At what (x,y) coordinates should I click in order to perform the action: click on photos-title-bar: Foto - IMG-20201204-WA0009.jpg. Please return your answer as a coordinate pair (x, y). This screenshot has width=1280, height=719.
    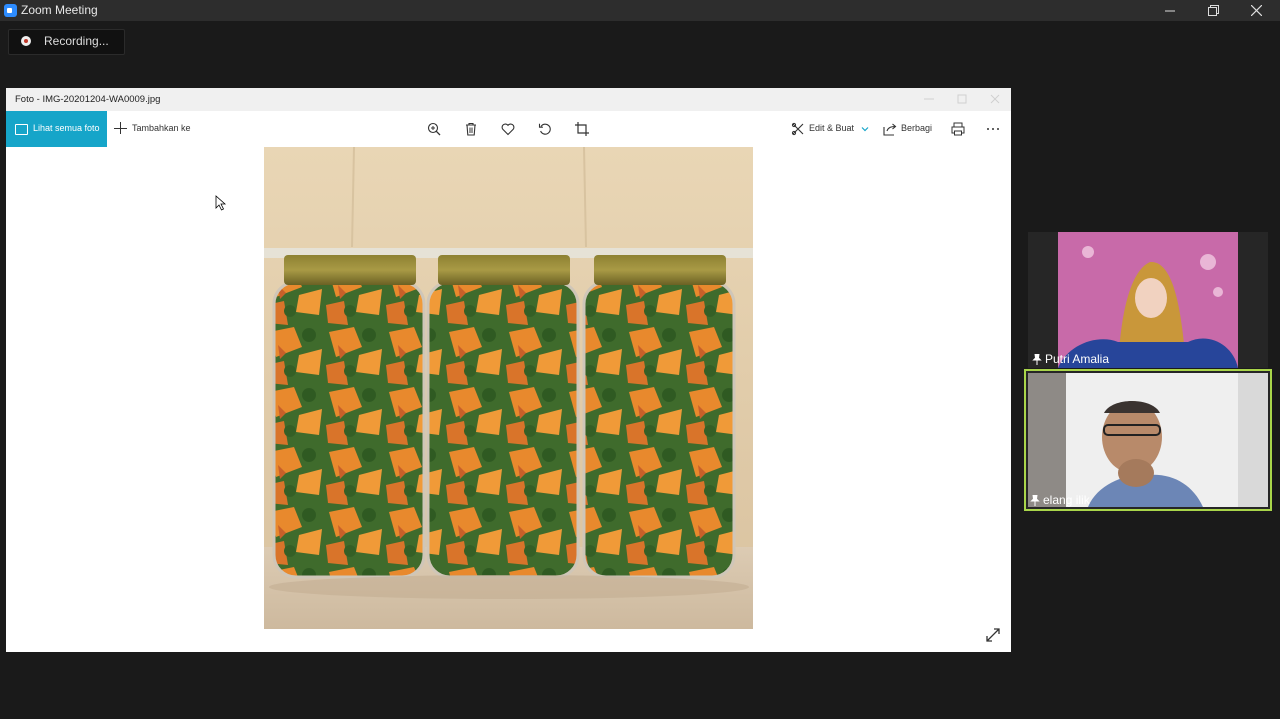
    Looking at the image, I should click on (508, 99).